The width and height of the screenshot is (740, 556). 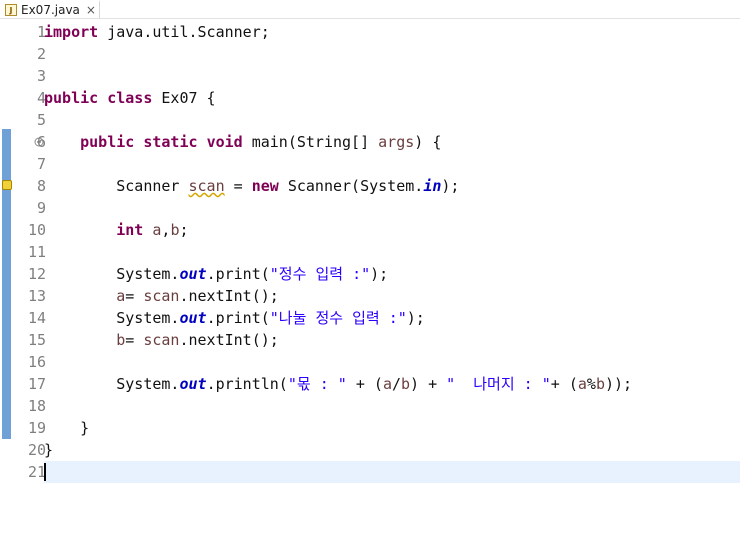 I want to click on line-number: 8, so click(x=41, y=186).